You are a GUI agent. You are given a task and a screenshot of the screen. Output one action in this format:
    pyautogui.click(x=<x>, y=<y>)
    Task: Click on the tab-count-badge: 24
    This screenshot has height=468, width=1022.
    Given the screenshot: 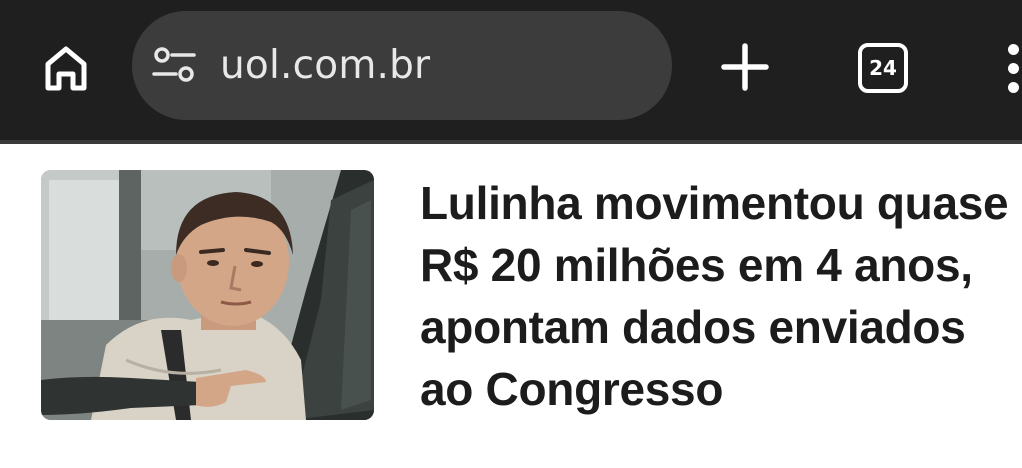 What is the action you would take?
    pyautogui.click(x=883, y=68)
    